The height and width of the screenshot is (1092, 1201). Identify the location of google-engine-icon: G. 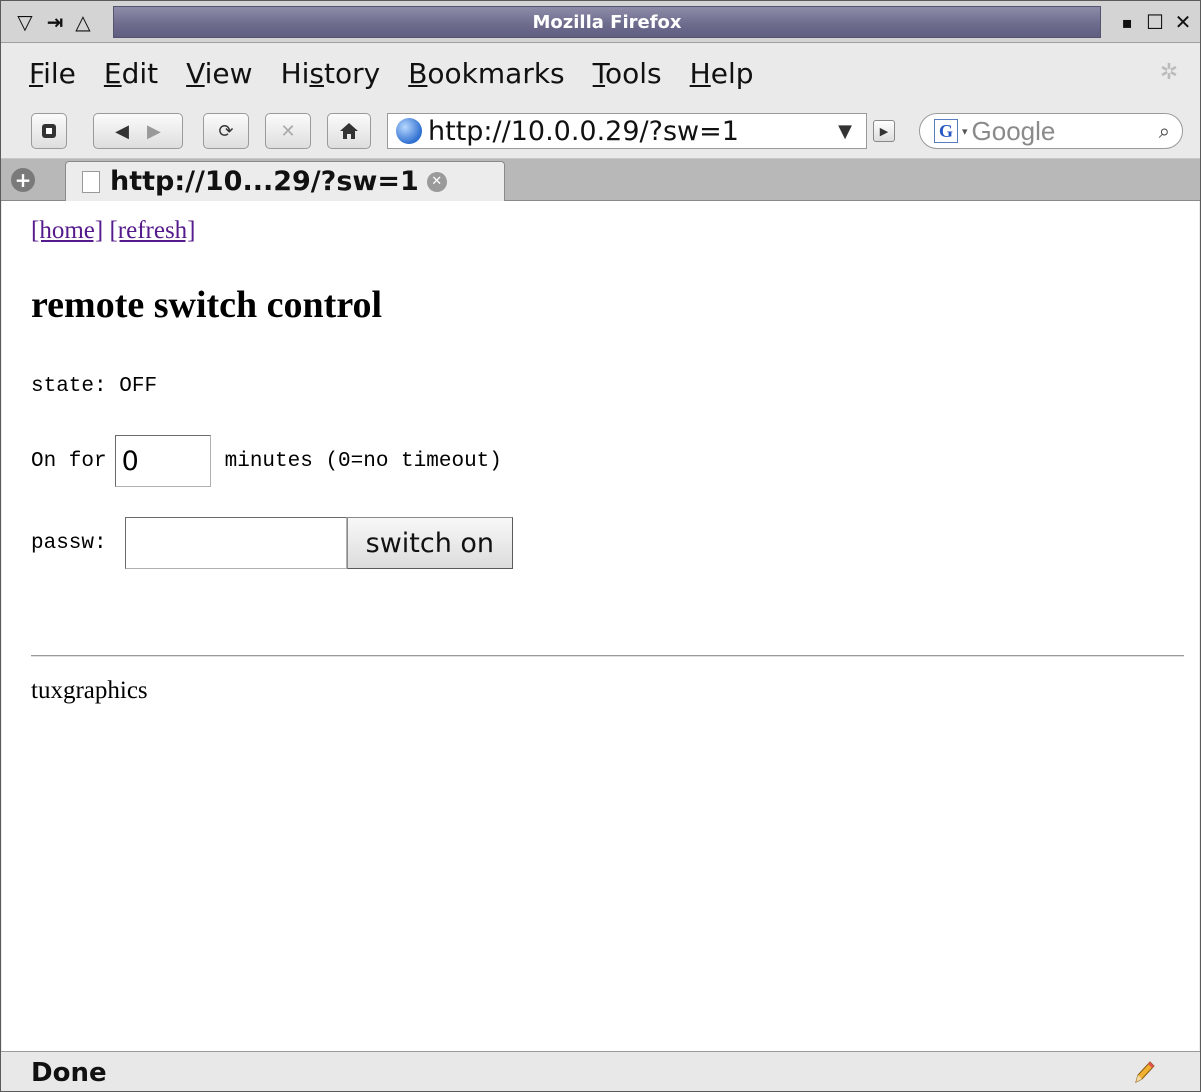
(946, 131).